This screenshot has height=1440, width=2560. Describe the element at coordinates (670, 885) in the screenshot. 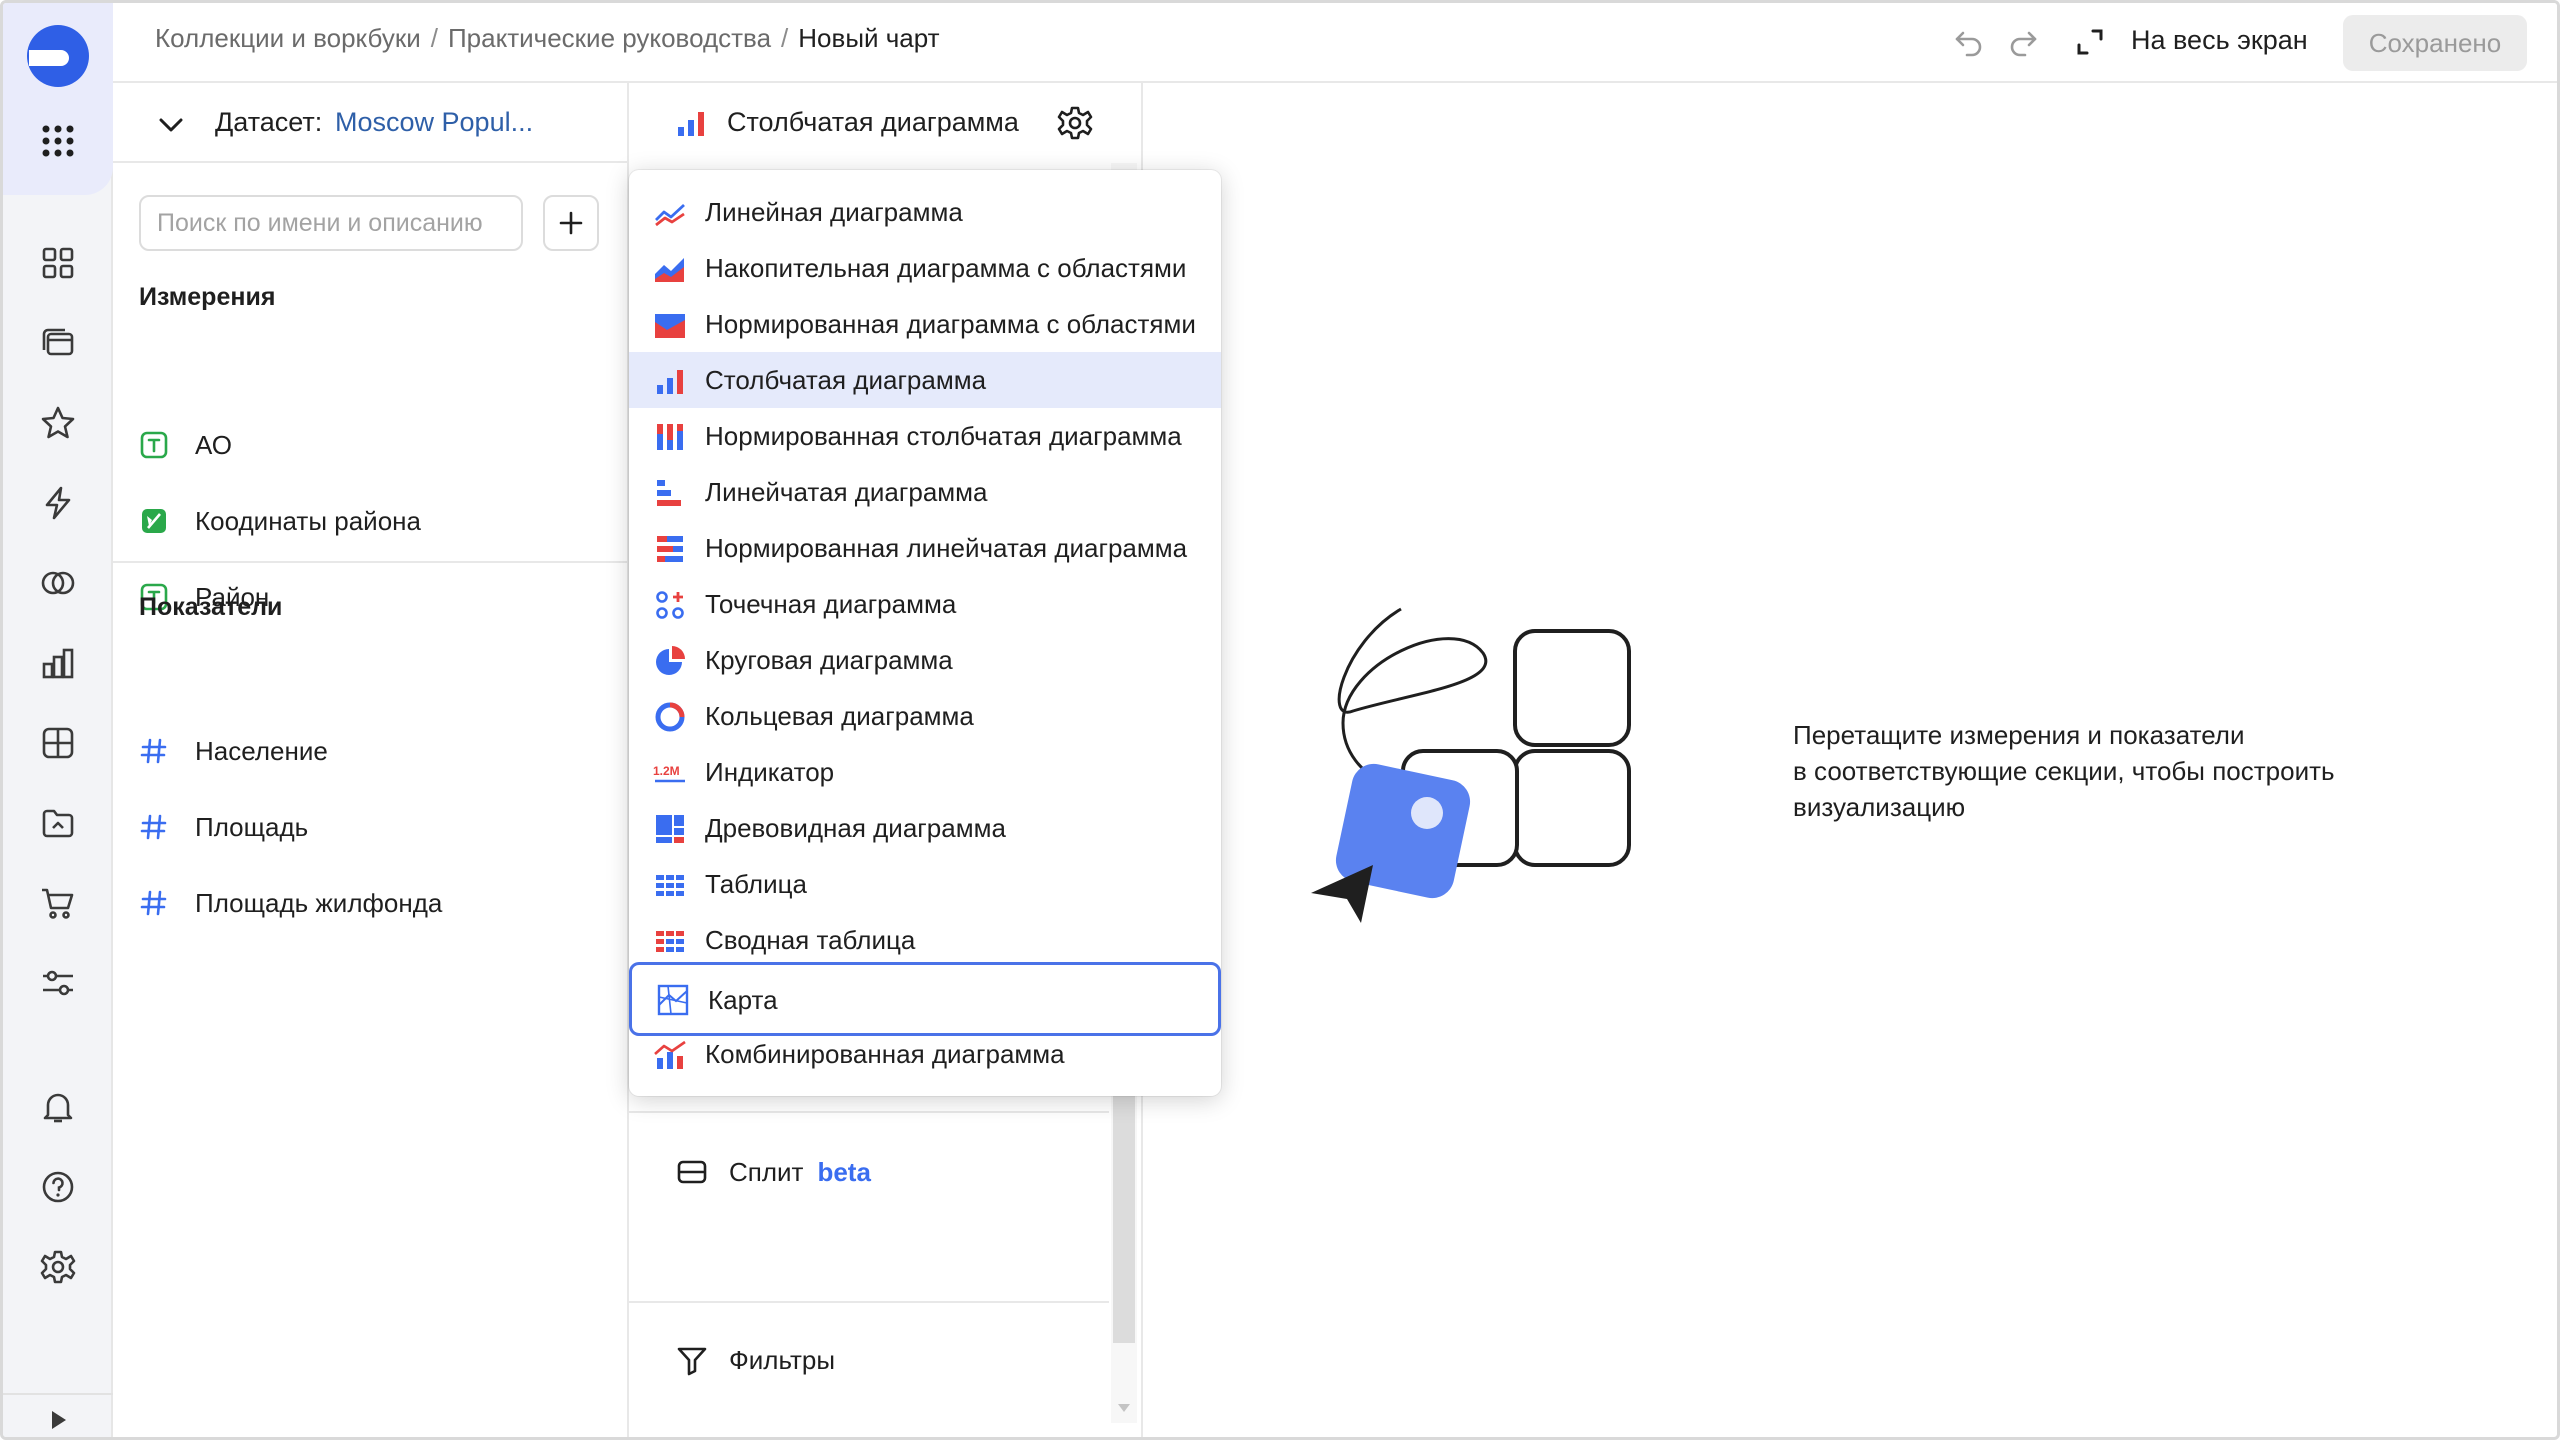

I see `table-icon` at that location.